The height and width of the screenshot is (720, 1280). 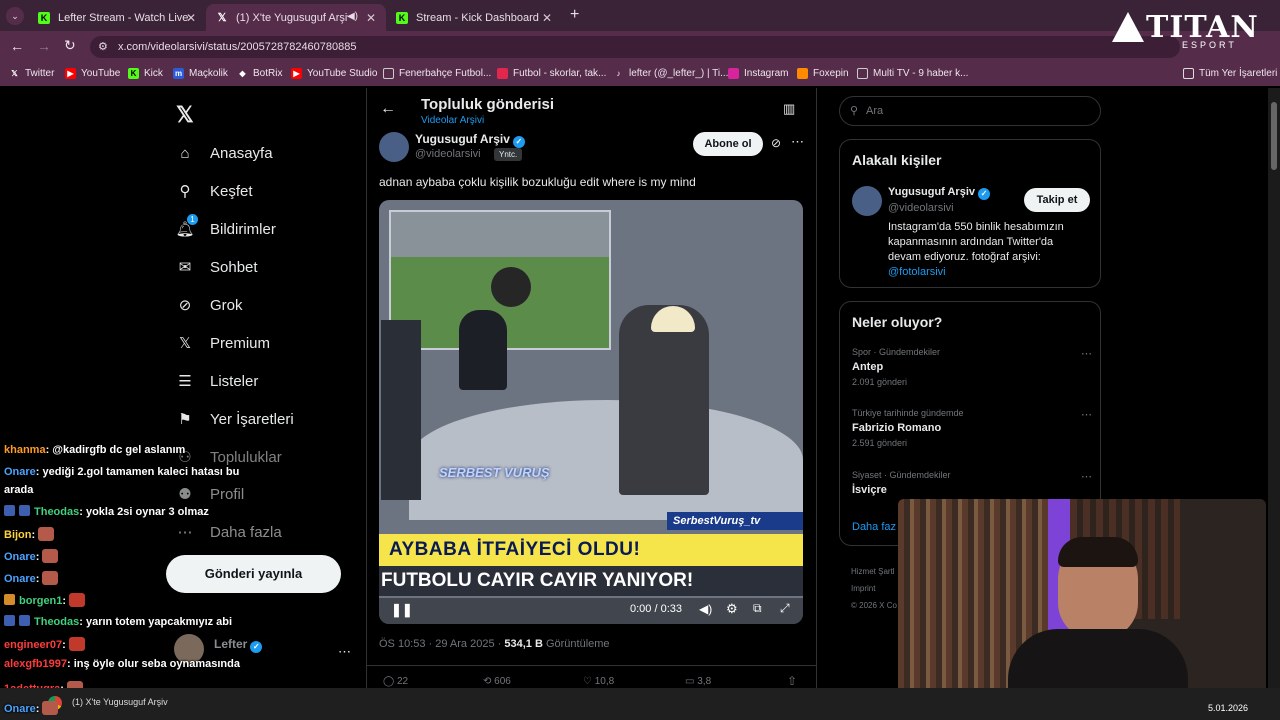 I want to click on repost-button: ⟲ 606, so click(x=497, y=681).